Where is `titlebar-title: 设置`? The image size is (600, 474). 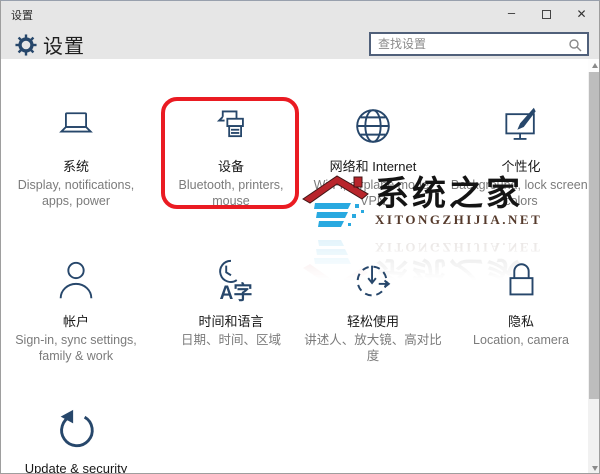
titlebar-title: 设置 is located at coordinates (22, 16).